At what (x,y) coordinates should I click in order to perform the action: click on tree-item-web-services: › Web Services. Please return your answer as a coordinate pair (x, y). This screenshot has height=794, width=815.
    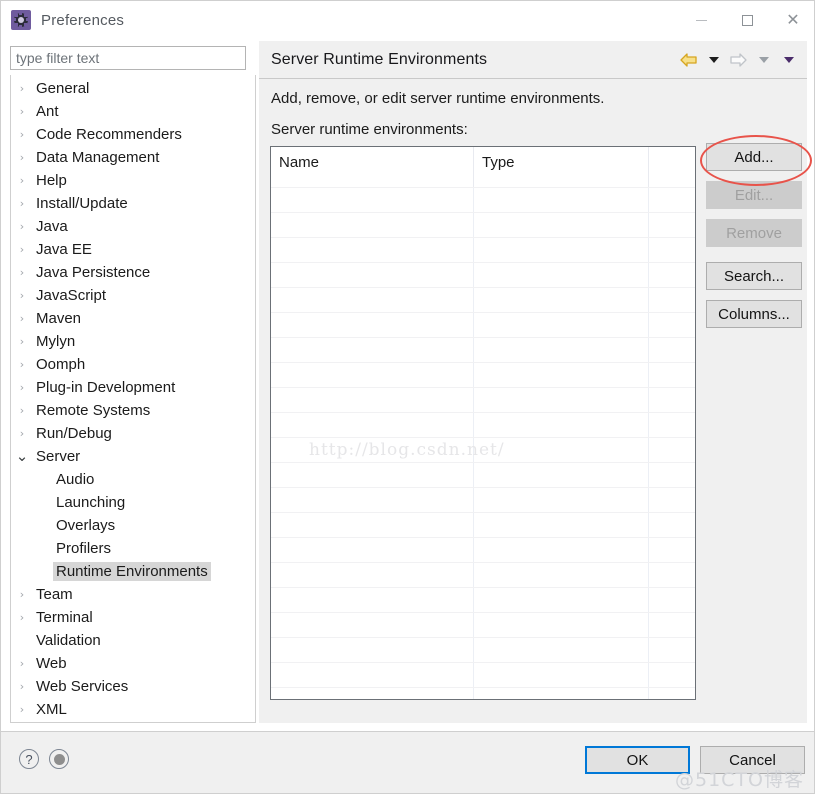
    Looking at the image, I should click on (133, 686).